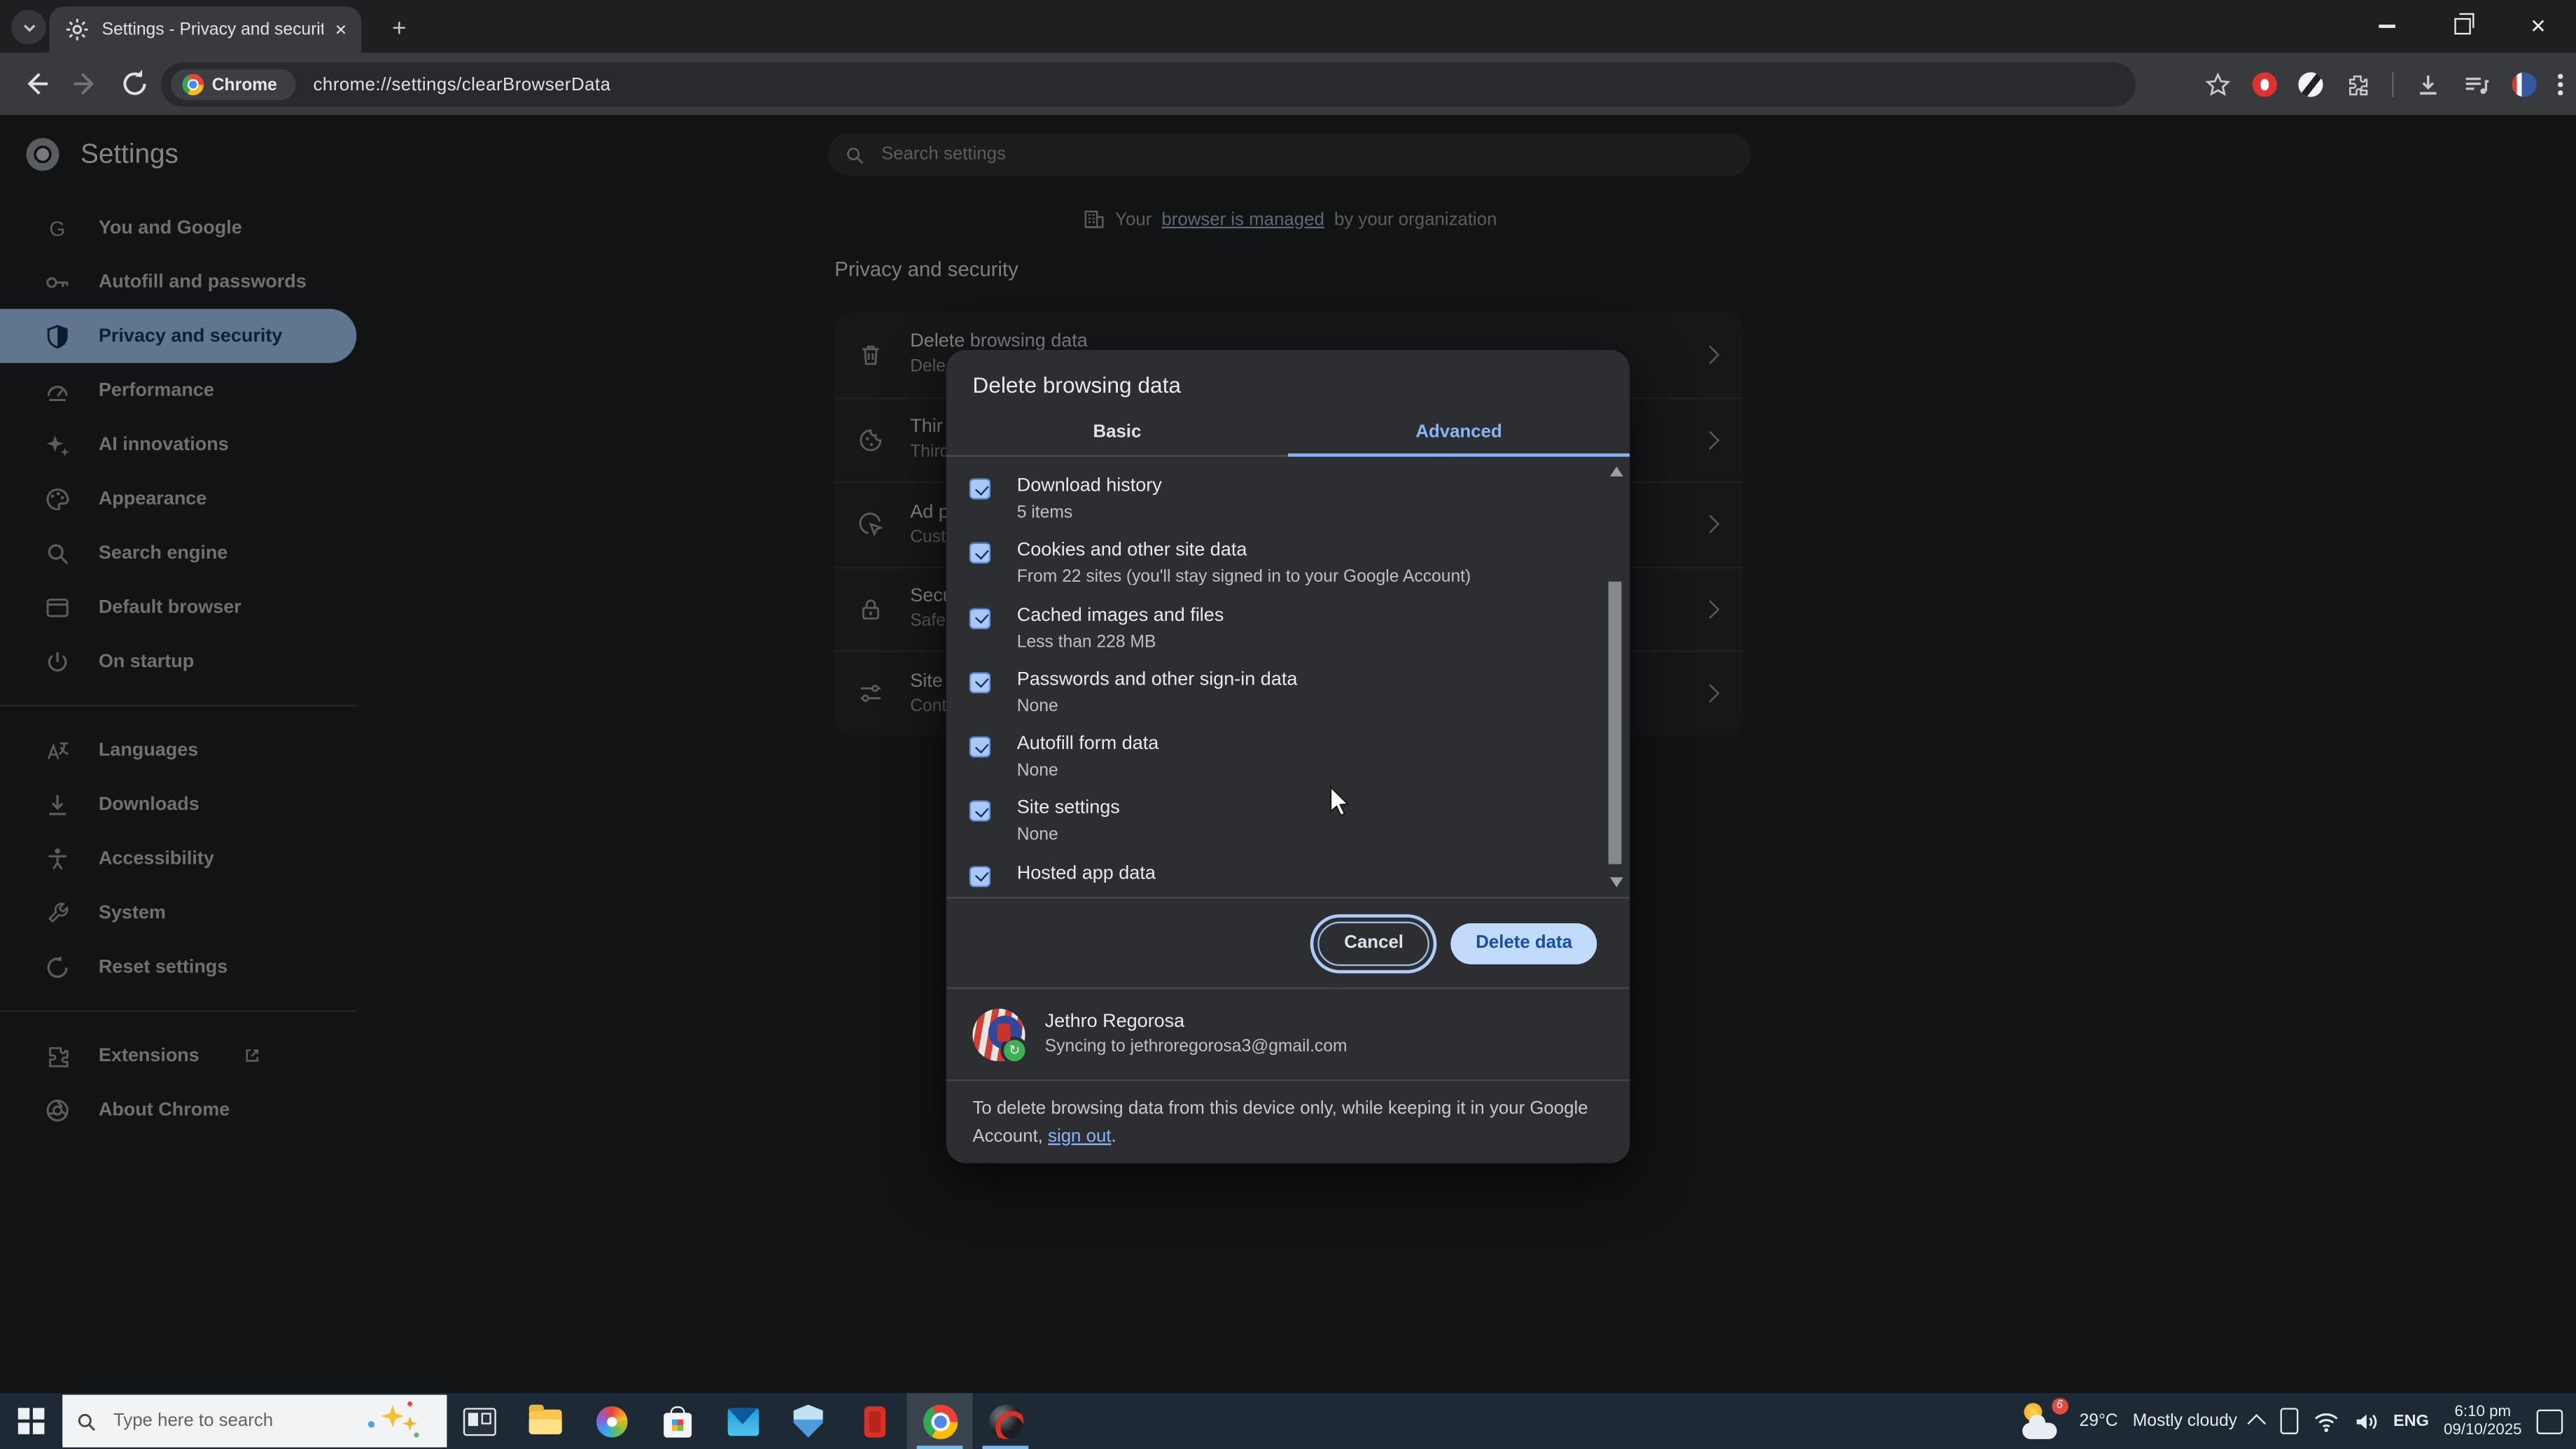  Describe the element at coordinates (340, 29) in the screenshot. I see `tab-close-icon: ×` at that location.